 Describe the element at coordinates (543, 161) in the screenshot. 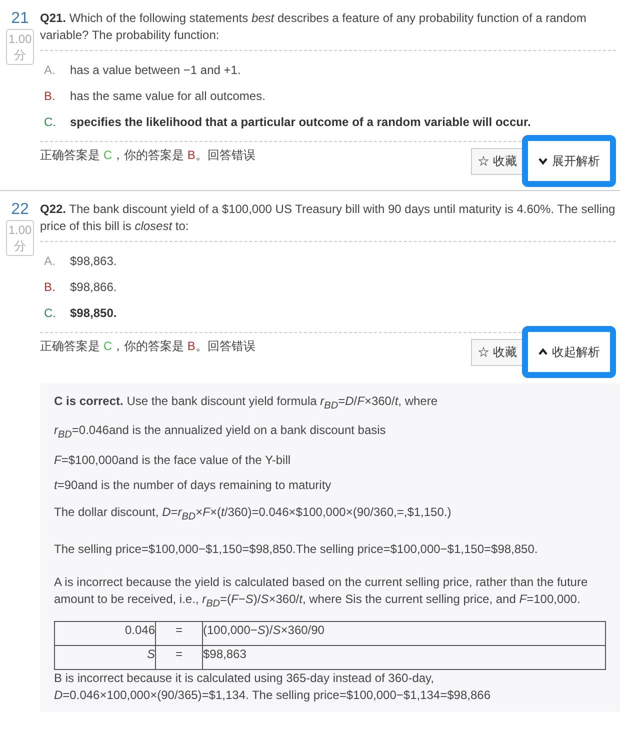

I see `chevron-down-icon` at that location.